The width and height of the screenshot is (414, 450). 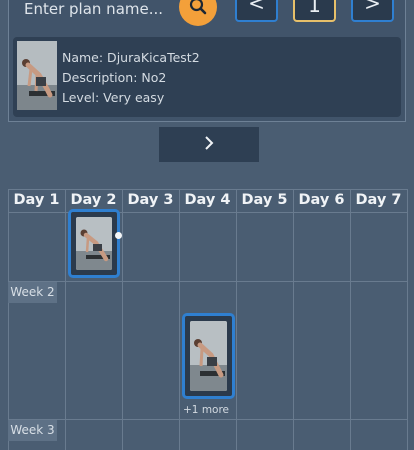 What do you see at coordinates (118, 235) in the screenshot?
I see `drag-handle` at bounding box center [118, 235].